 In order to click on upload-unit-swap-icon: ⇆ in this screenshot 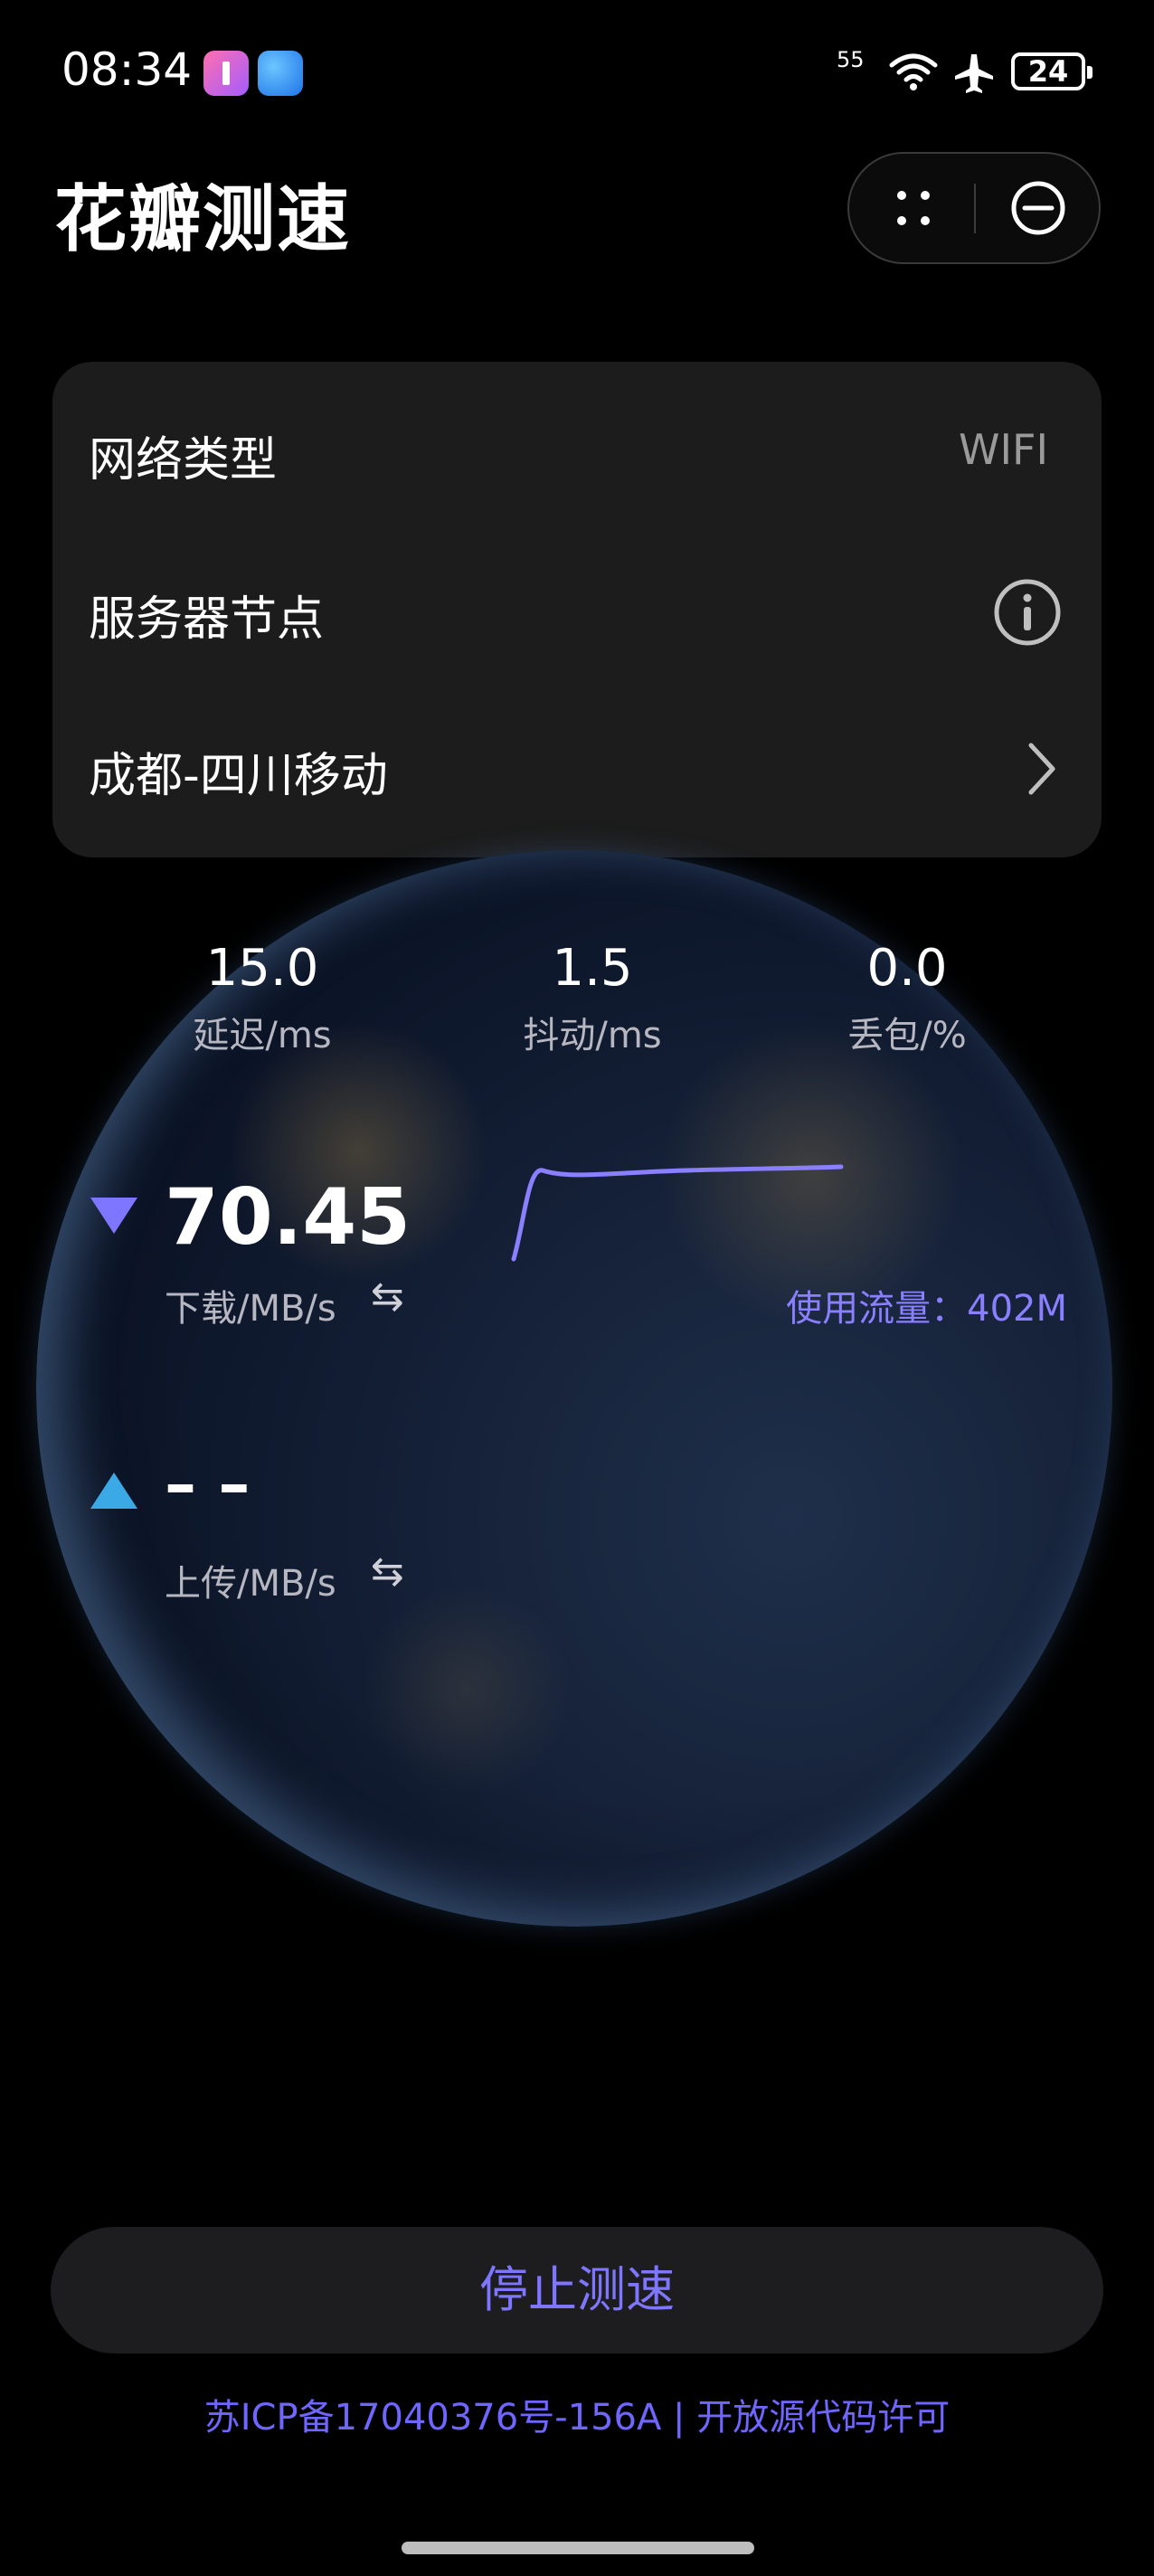, I will do `click(387, 1571)`.